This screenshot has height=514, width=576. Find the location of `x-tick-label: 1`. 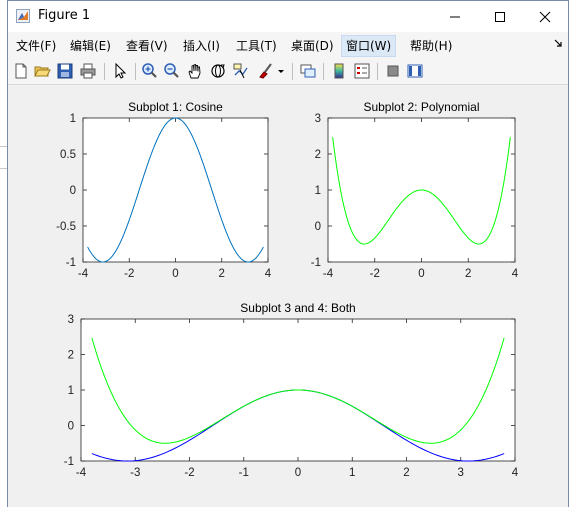

x-tick-label: 1 is located at coordinates (352, 473).